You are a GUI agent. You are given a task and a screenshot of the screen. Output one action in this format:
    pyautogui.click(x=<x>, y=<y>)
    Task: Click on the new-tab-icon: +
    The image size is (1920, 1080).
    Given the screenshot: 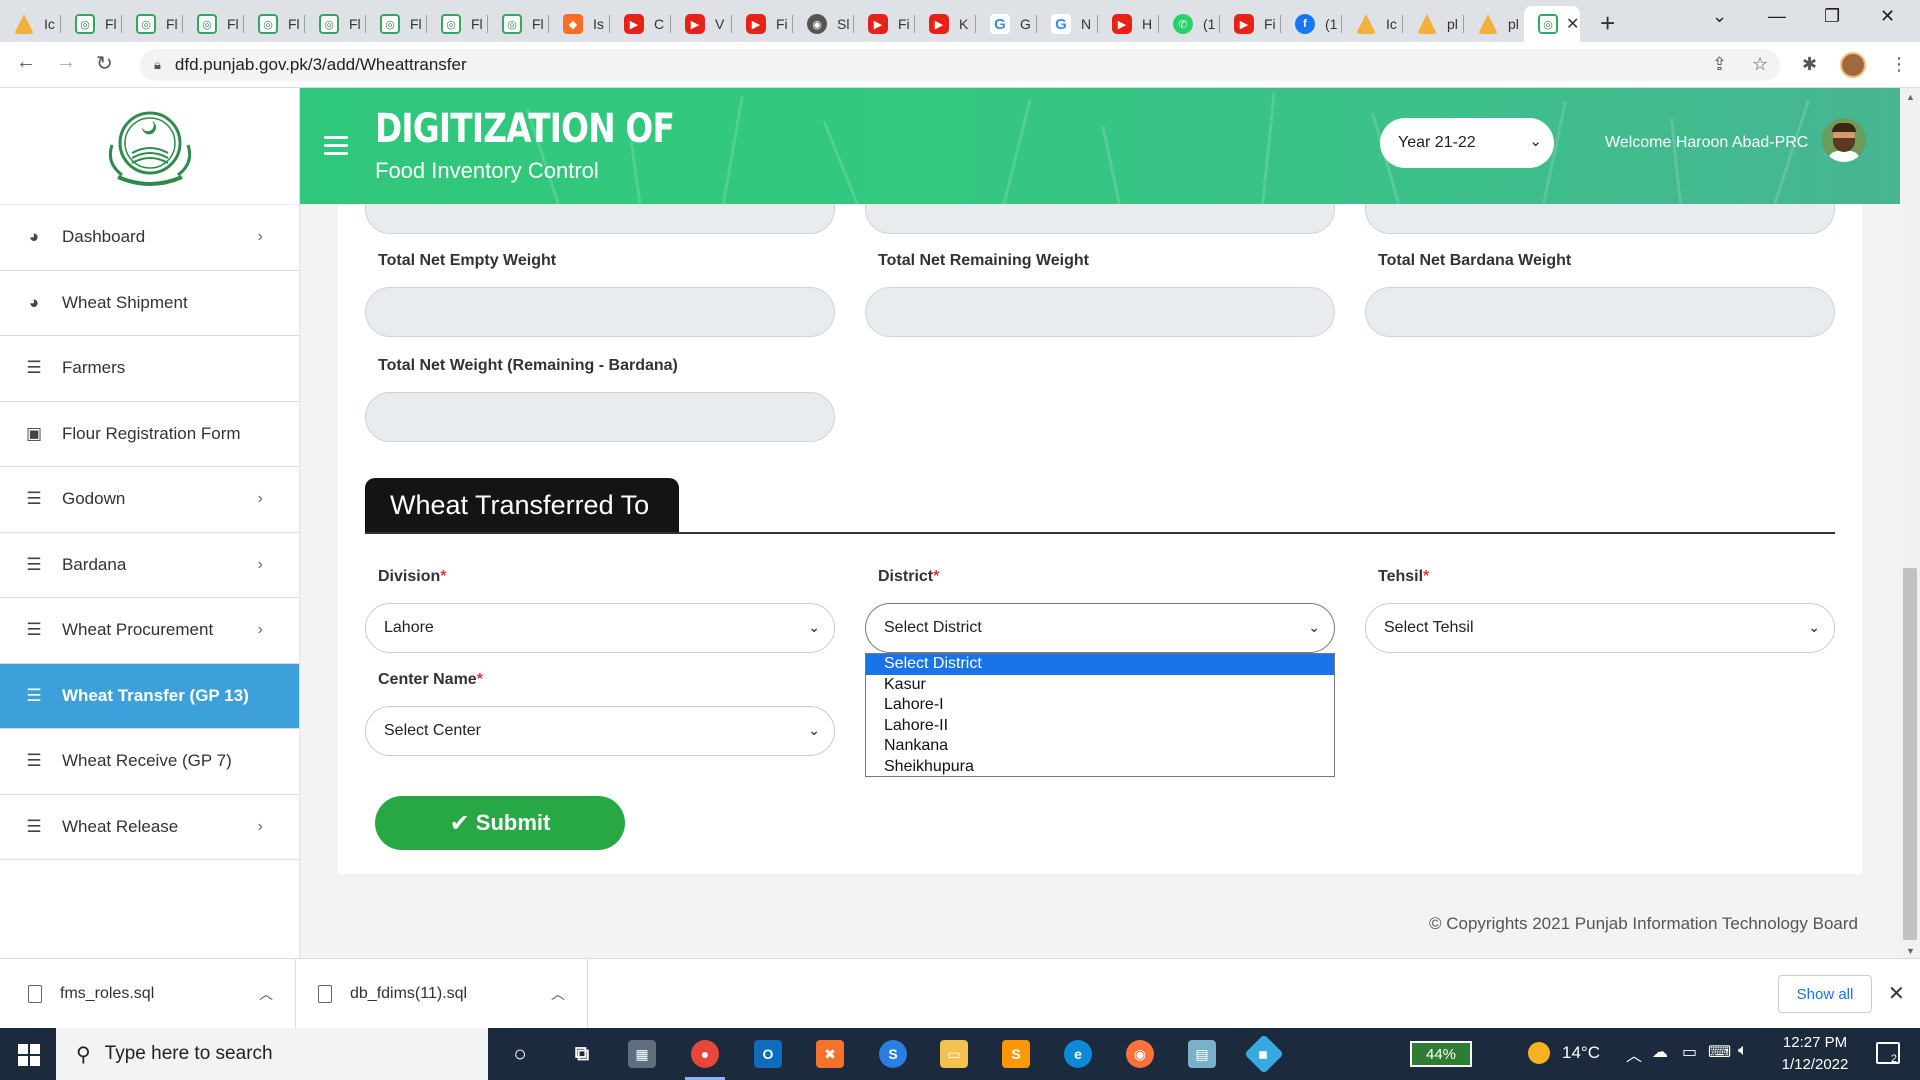 What is the action you would take?
    pyautogui.click(x=1607, y=23)
    